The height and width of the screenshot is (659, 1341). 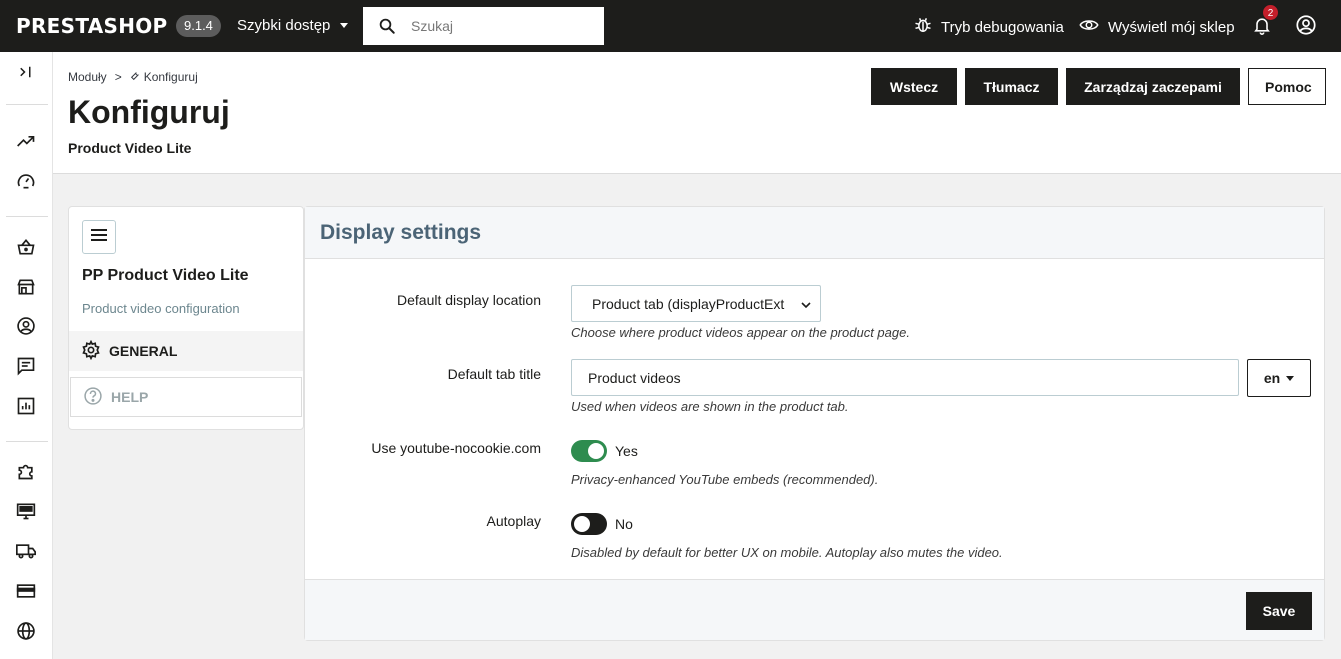 What do you see at coordinates (626, 451) in the screenshot?
I see `nocookie-state: Yes` at bounding box center [626, 451].